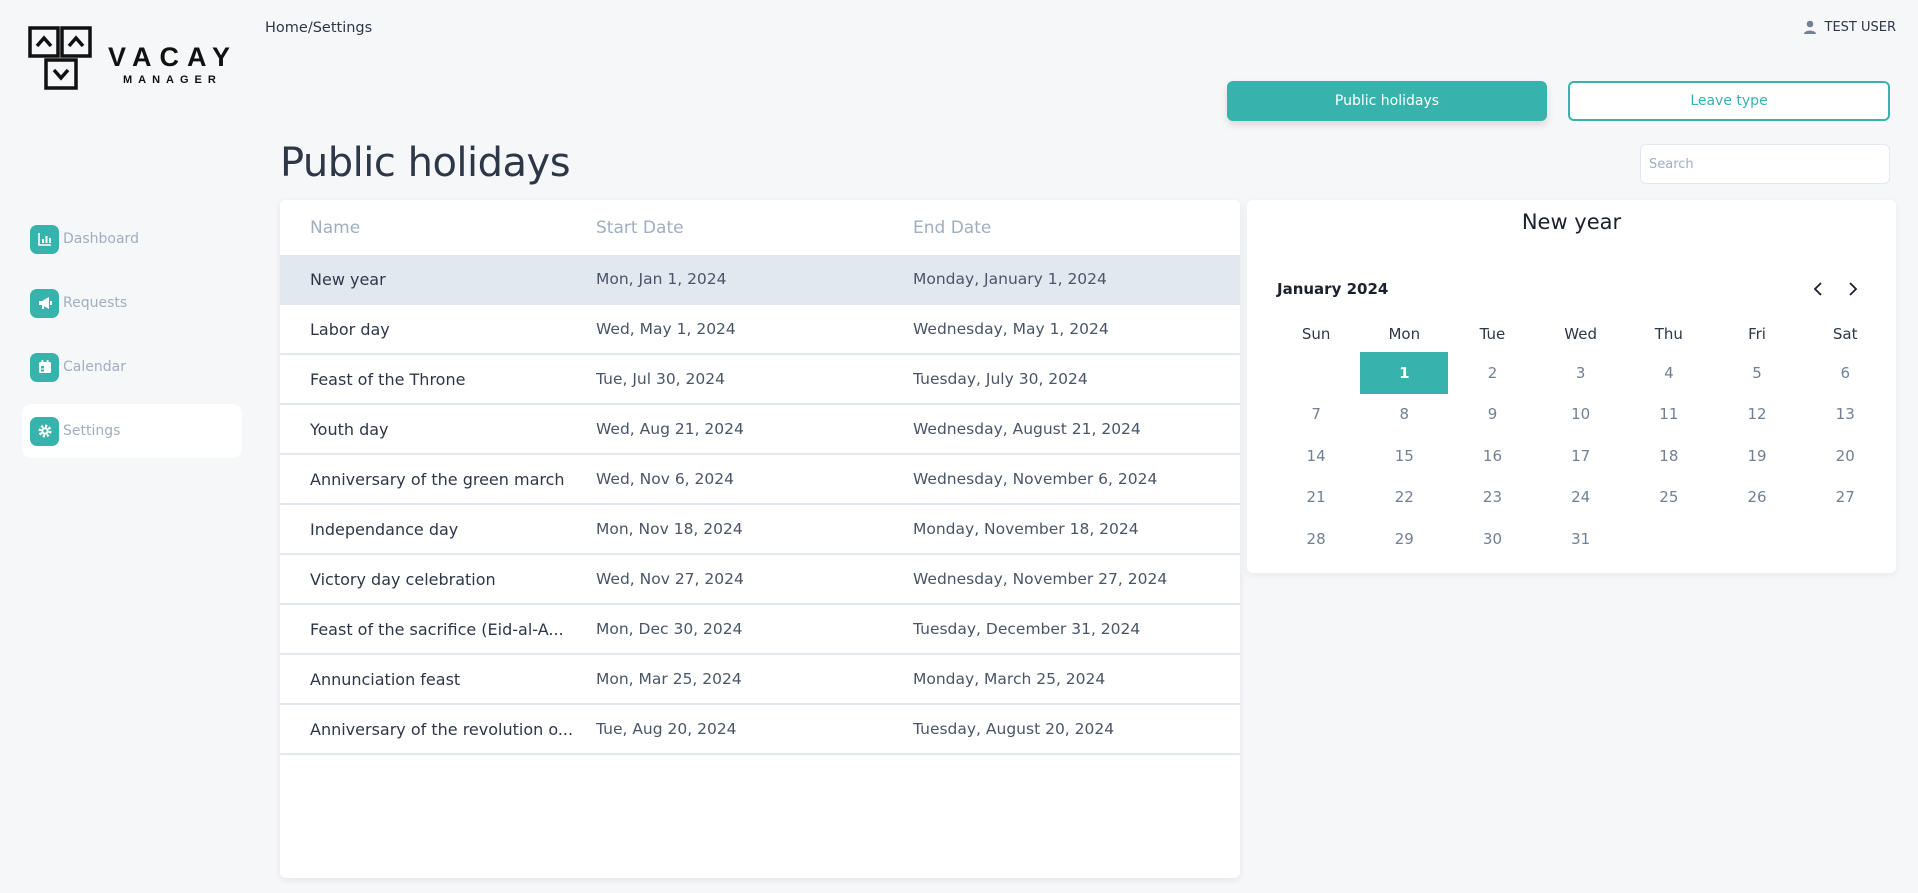  What do you see at coordinates (1669, 373) in the screenshot?
I see `calendar-day: 4` at bounding box center [1669, 373].